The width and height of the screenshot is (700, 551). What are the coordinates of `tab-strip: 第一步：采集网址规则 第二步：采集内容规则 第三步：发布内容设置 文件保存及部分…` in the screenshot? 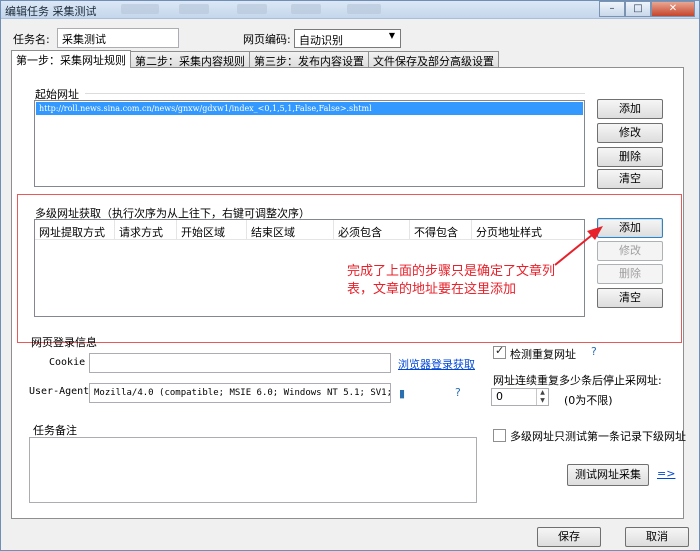 It's located at (255, 59).